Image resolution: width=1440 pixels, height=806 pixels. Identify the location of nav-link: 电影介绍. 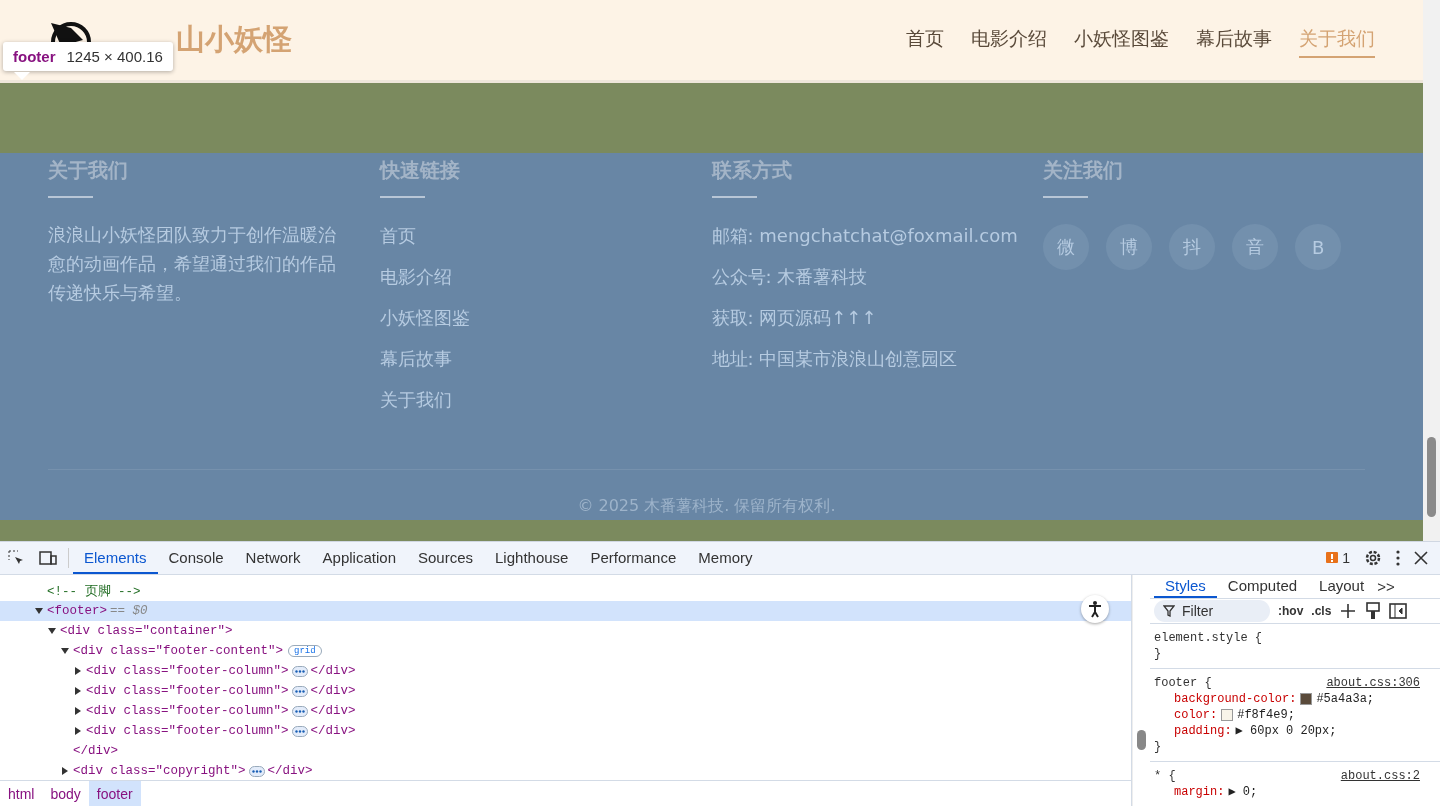
(1009, 40).